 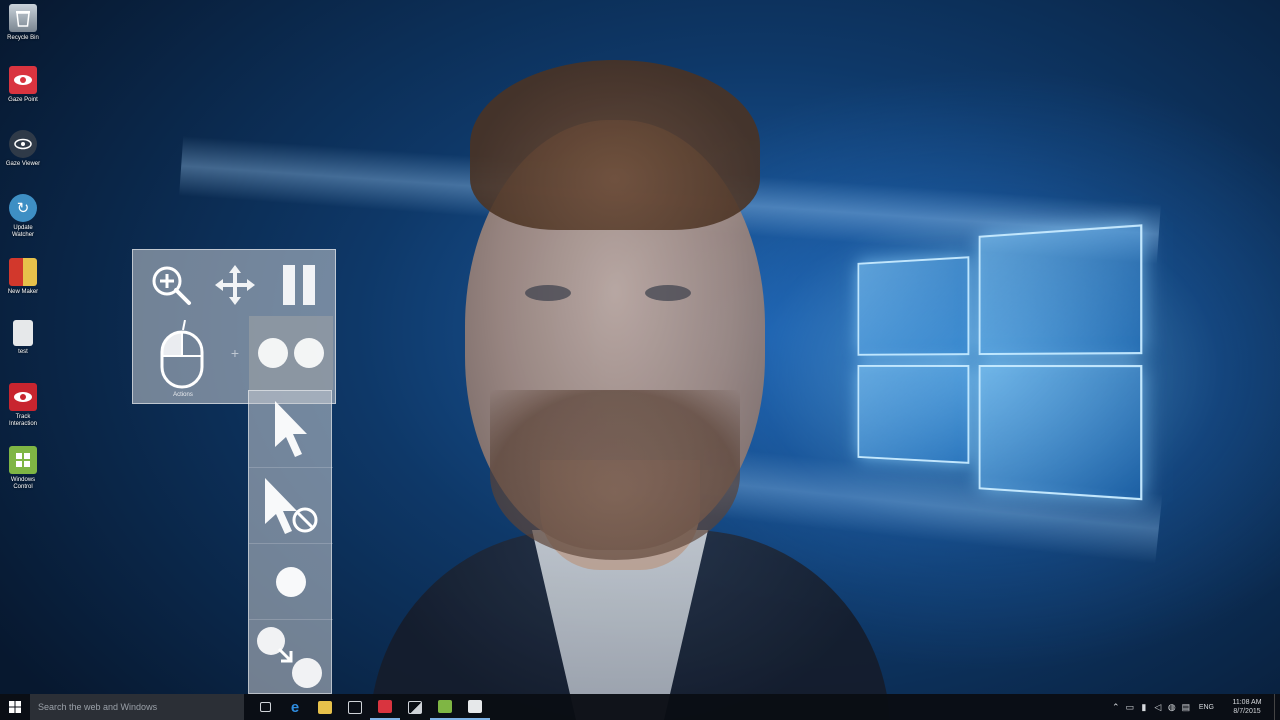 I want to click on app-white-icon, so click(x=475, y=706).